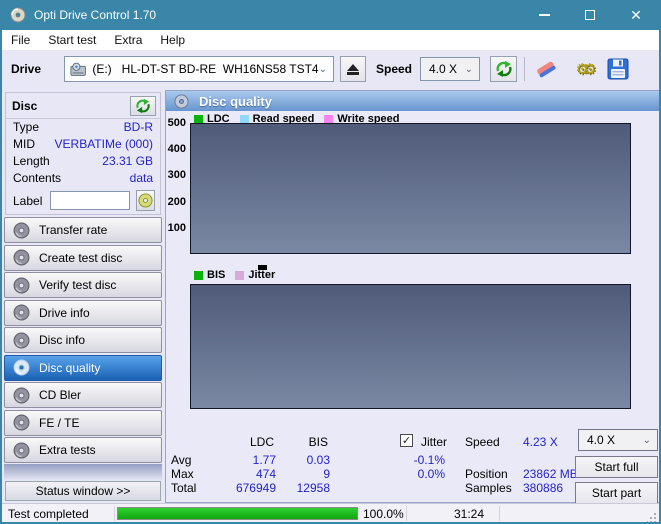  What do you see at coordinates (618, 440) in the screenshot?
I see `test-speed-select: 4.0 X ⌄` at bounding box center [618, 440].